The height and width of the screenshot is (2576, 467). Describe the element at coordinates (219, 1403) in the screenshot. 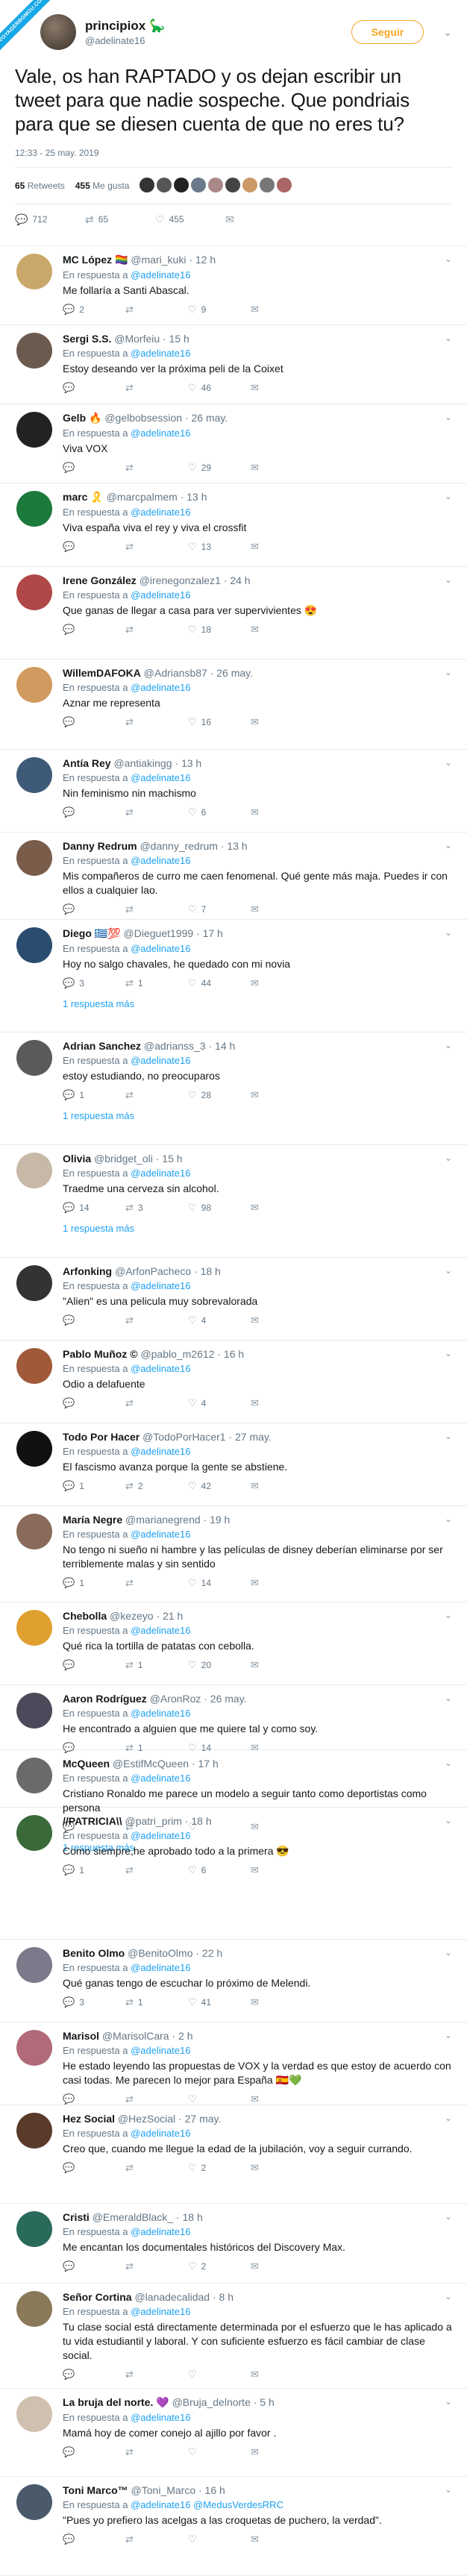

I see `like-button: ♡ 4` at that location.